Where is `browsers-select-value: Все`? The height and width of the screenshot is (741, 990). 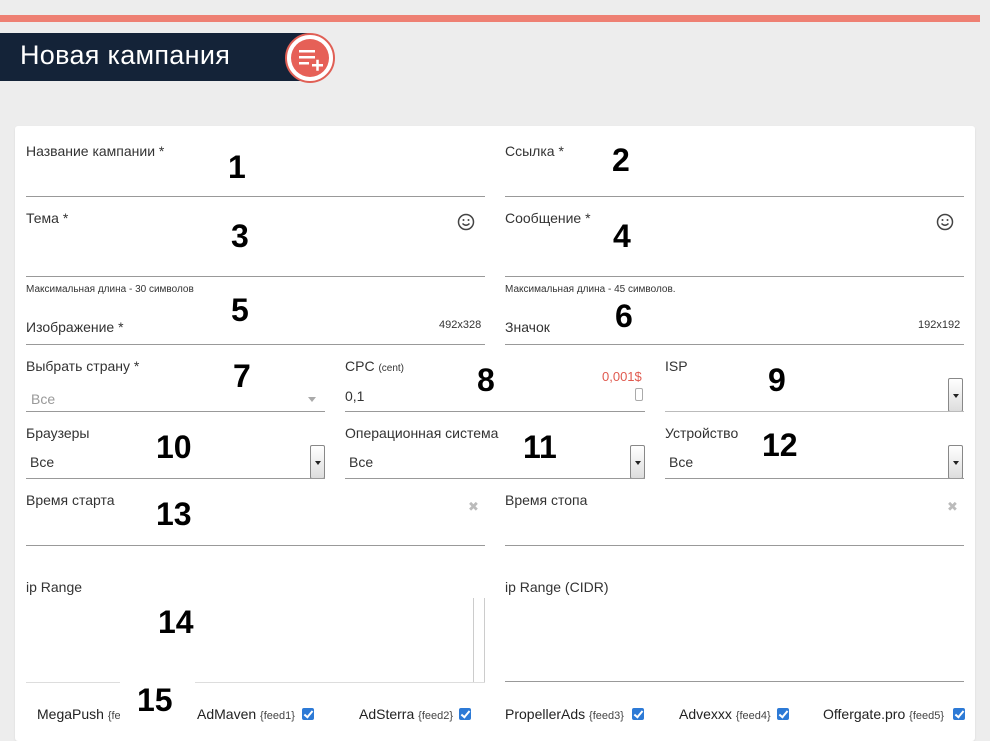 browsers-select-value: Все is located at coordinates (42, 462).